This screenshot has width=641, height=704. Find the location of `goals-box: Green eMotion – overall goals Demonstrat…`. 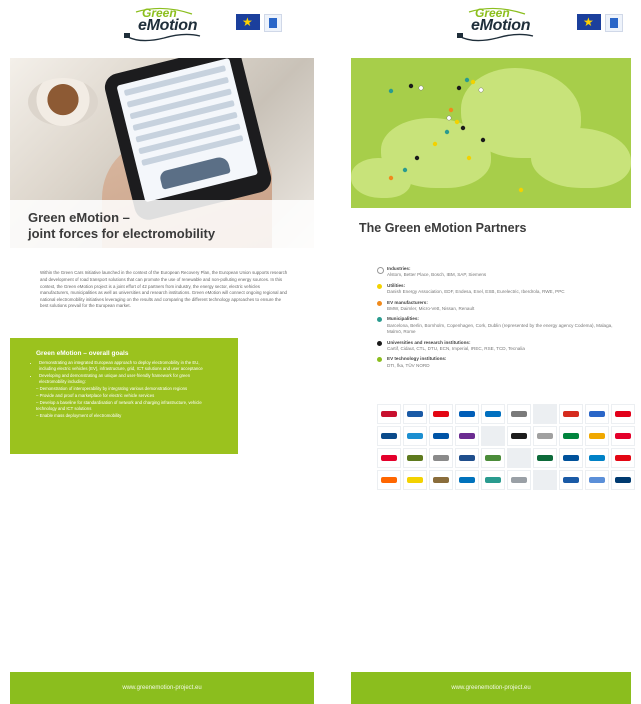

goals-box: Green eMotion – overall goals Demonstrat… is located at coordinates (124, 396).